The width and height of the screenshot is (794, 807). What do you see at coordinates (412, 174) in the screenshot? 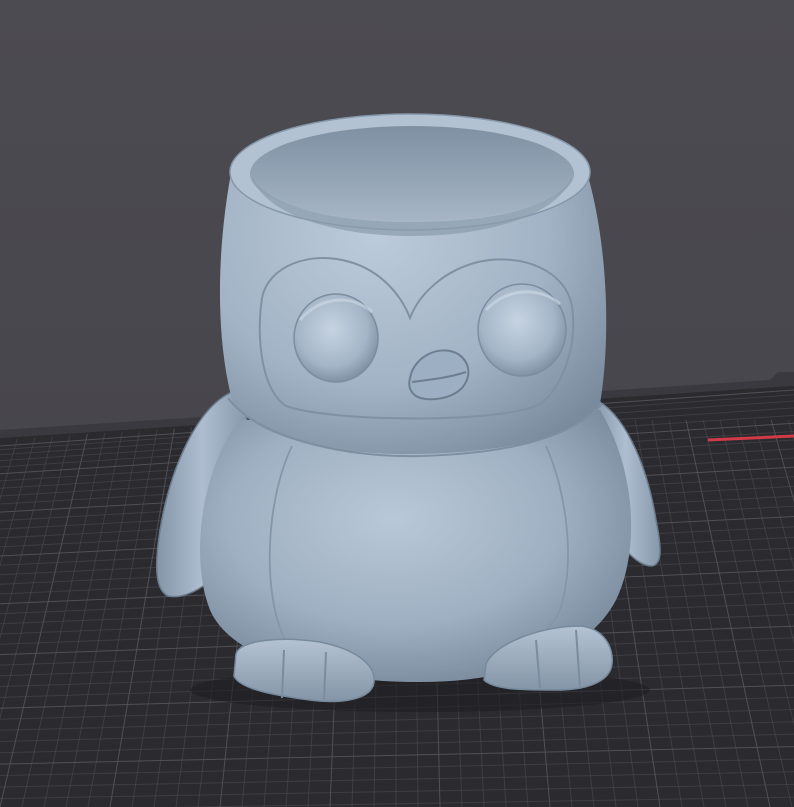
I see `pot-opening` at bounding box center [412, 174].